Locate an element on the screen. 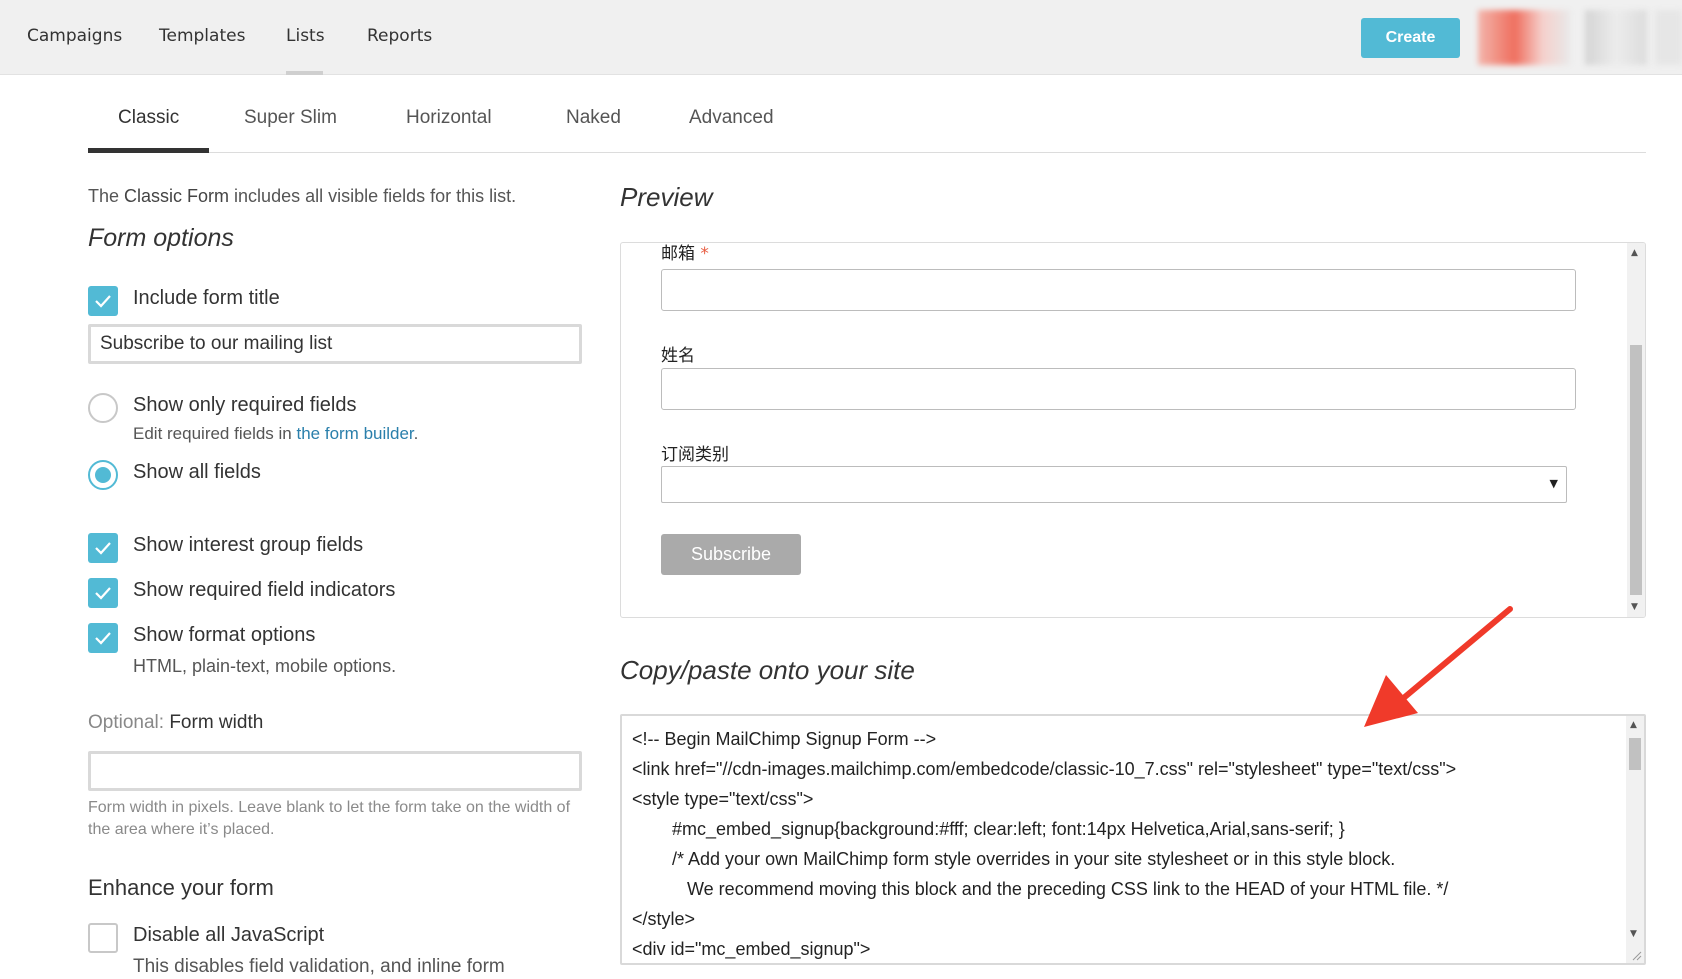  show-required-indicators-checkbox is located at coordinates (103, 593).